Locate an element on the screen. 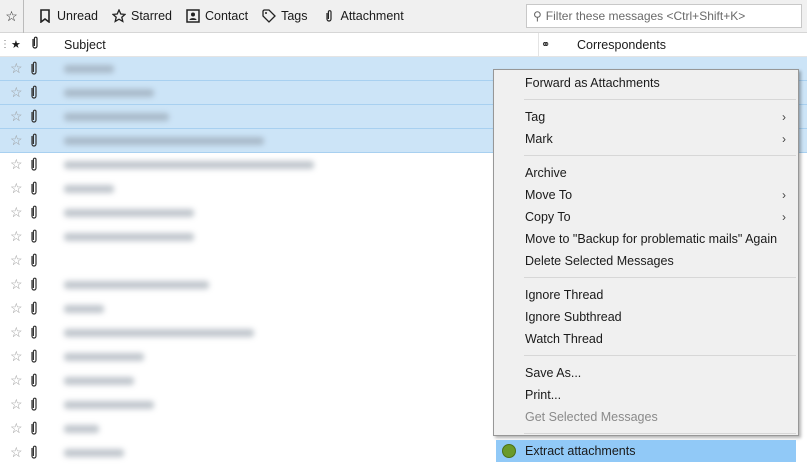 Image resolution: width=807 pixels, height=465 pixels. correspondents-column-header: Correspondents is located at coordinates (621, 45).